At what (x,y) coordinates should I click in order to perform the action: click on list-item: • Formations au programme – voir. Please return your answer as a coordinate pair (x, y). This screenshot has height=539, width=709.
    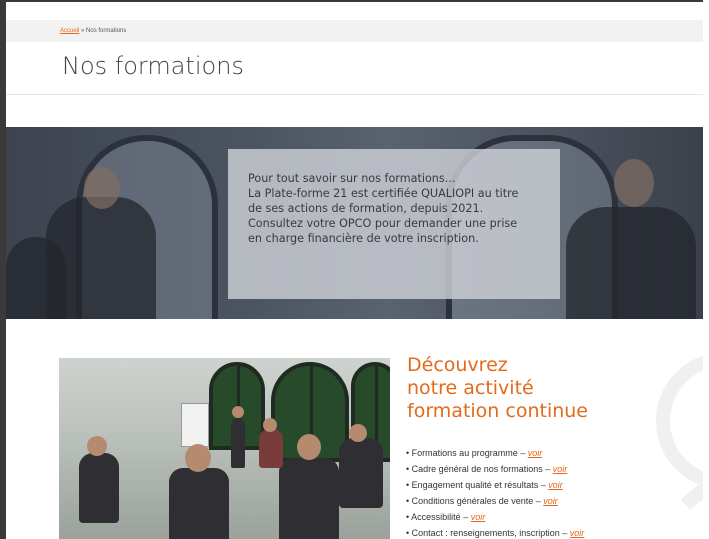
    Looking at the image, I should click on (474, 453).